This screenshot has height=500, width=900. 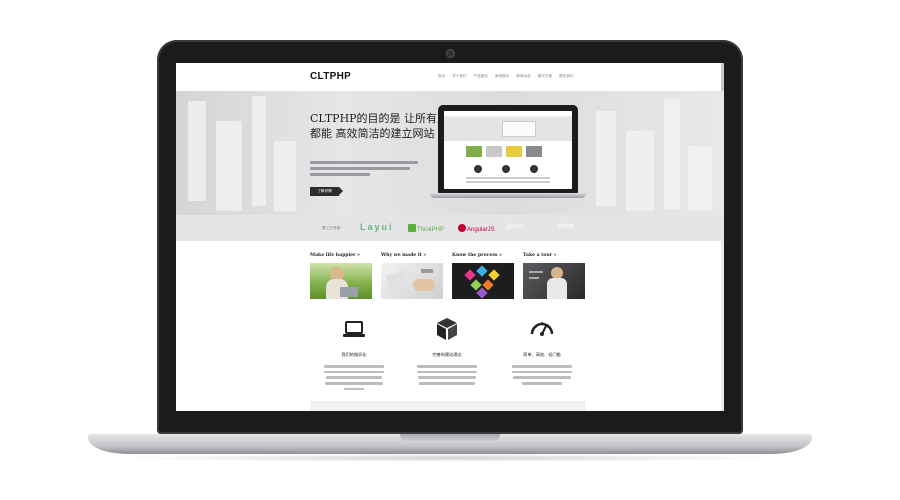 I want to click on colorful-cubes-photo, so click(x=483, y=281).